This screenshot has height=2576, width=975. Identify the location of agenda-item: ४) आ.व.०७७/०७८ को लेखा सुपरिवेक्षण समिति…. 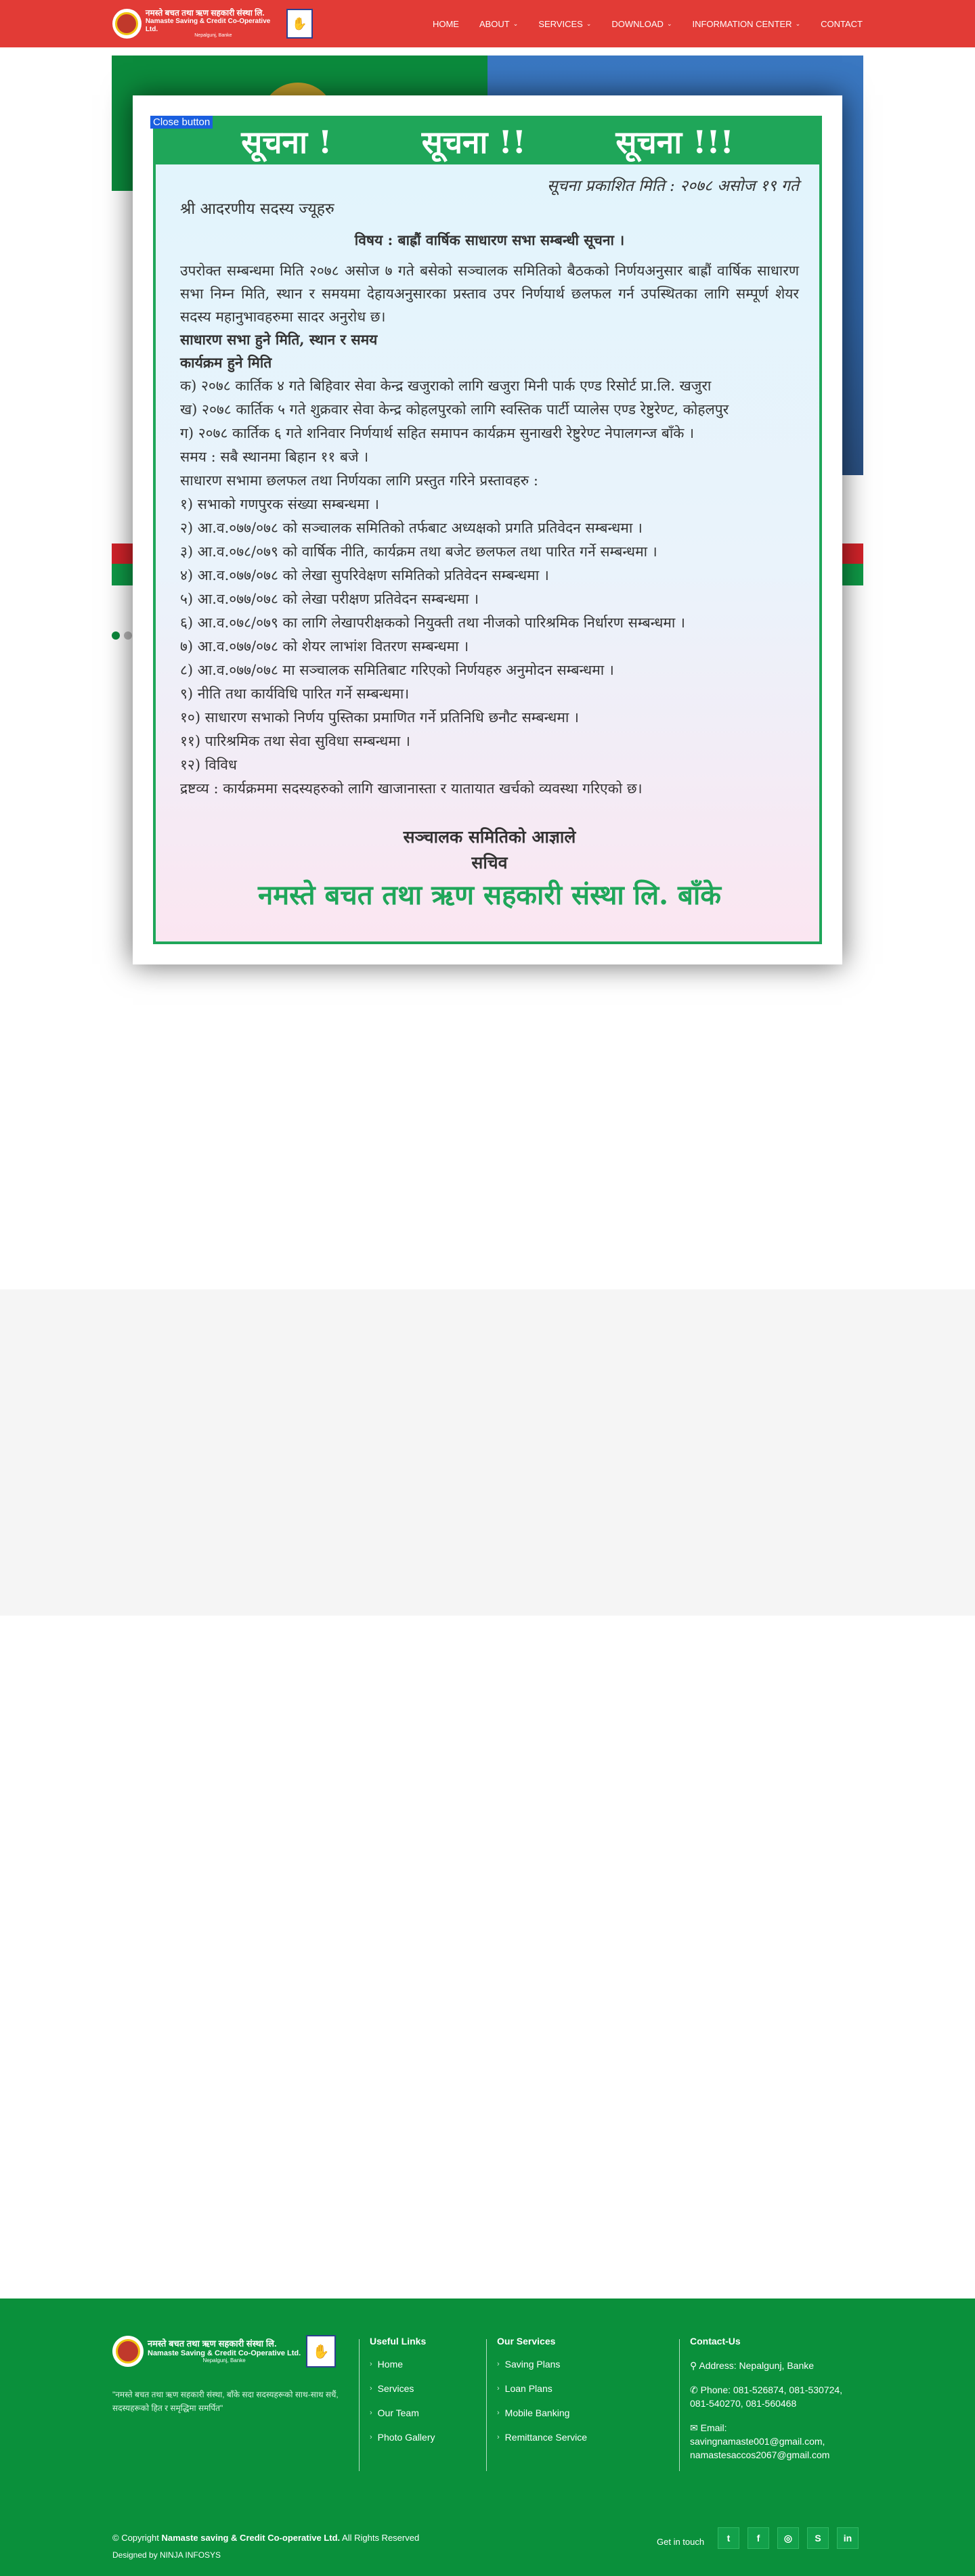
(365, 575).